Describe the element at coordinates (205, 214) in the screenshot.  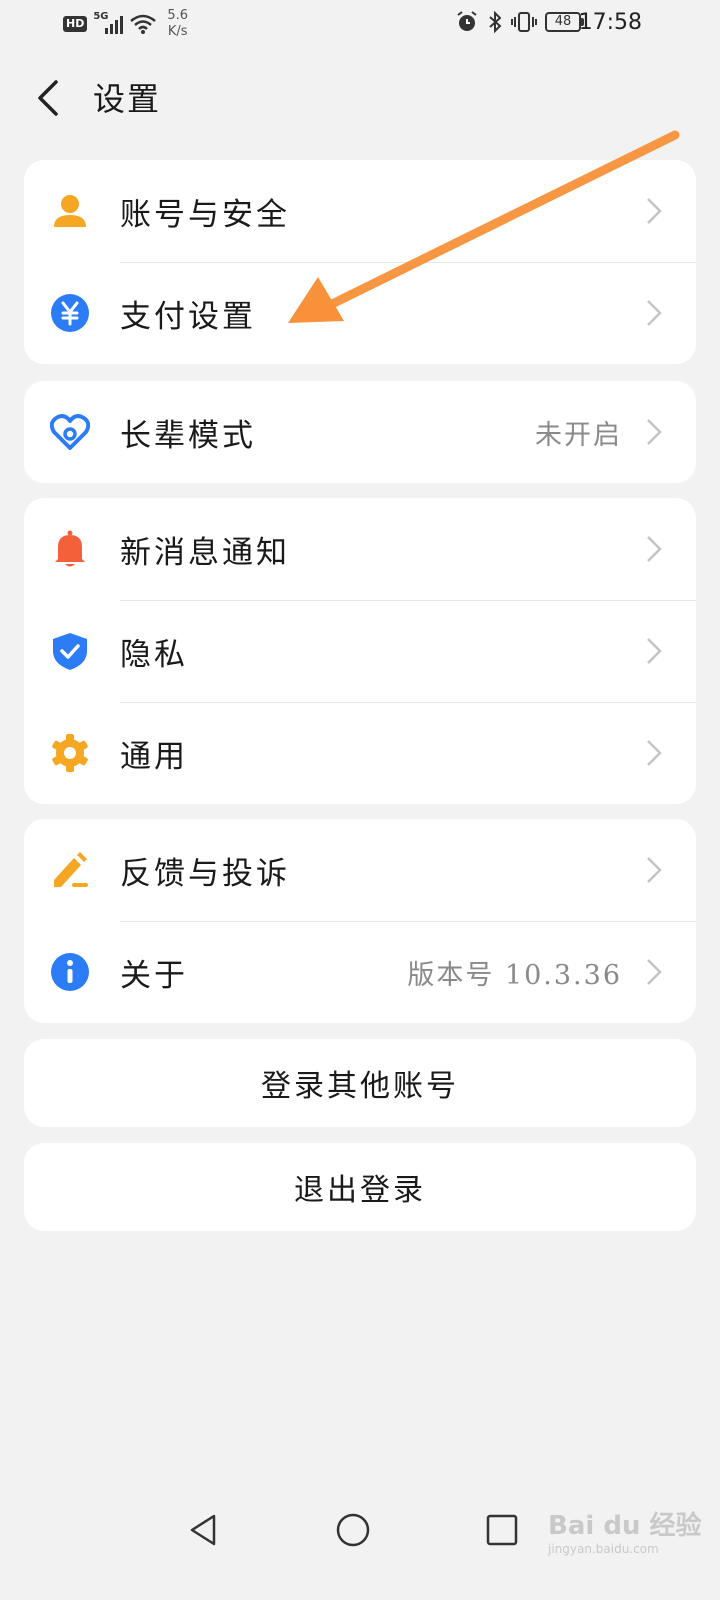
I see `settings-item-label: 账号与安全` at that location.